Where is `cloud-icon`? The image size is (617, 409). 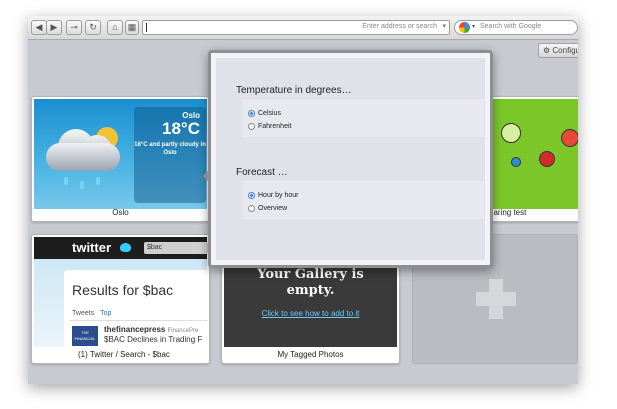 cloud-icon is located at coordinates (85, 149).